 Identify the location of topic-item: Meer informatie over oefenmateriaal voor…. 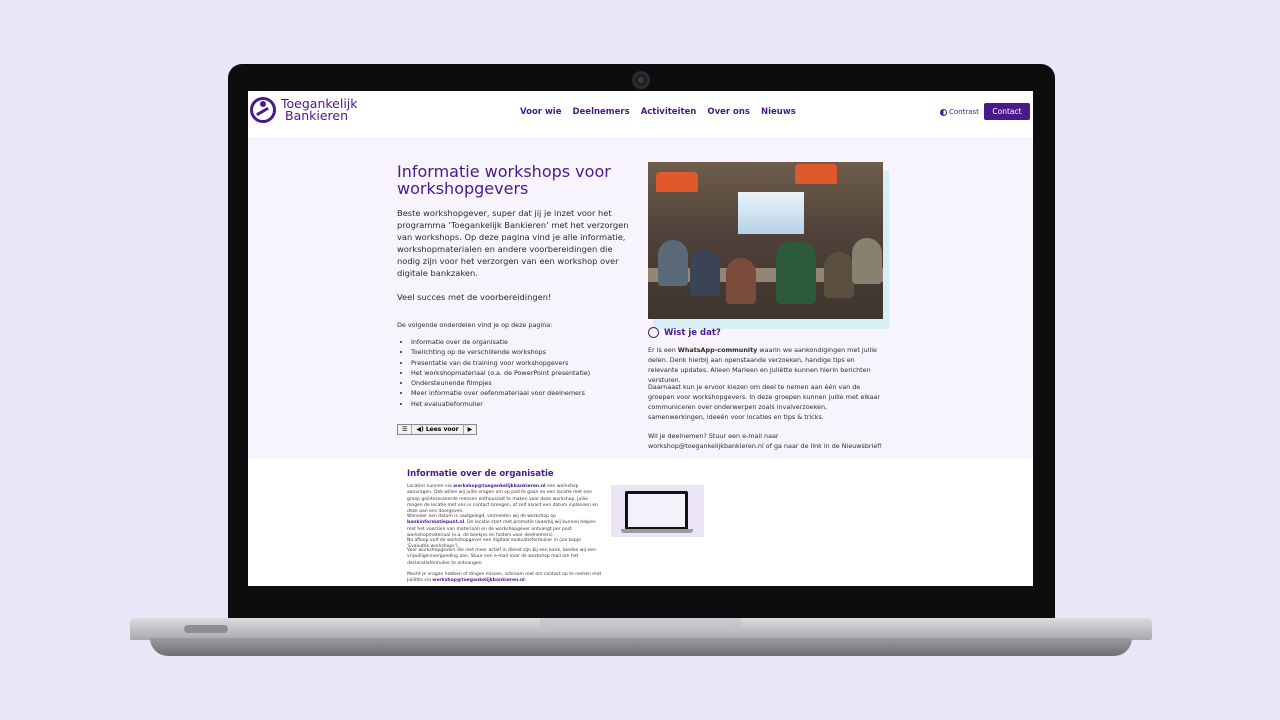
(500, 393).